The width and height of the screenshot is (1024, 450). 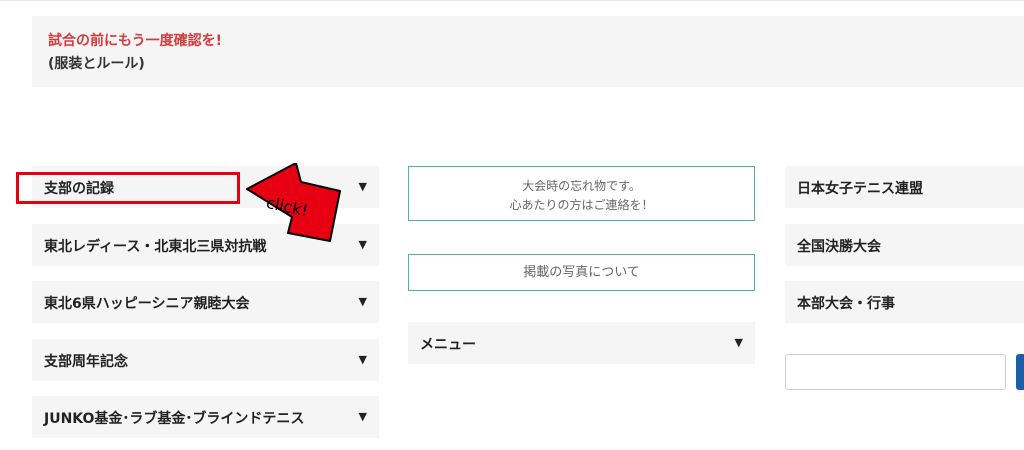 I want to click on lost-found-line1: 大会時の忘れ物です。, so click(x=581, y=186).